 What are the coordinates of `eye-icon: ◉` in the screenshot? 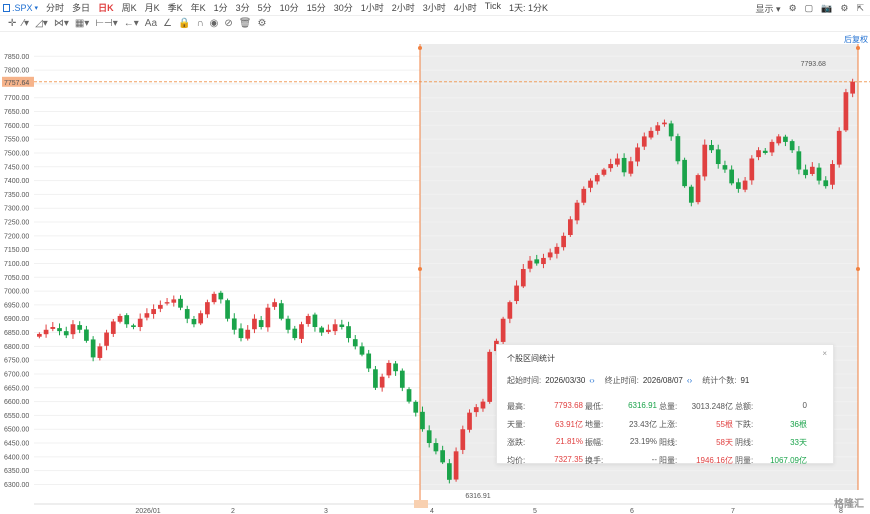 It's located at (214, 23).